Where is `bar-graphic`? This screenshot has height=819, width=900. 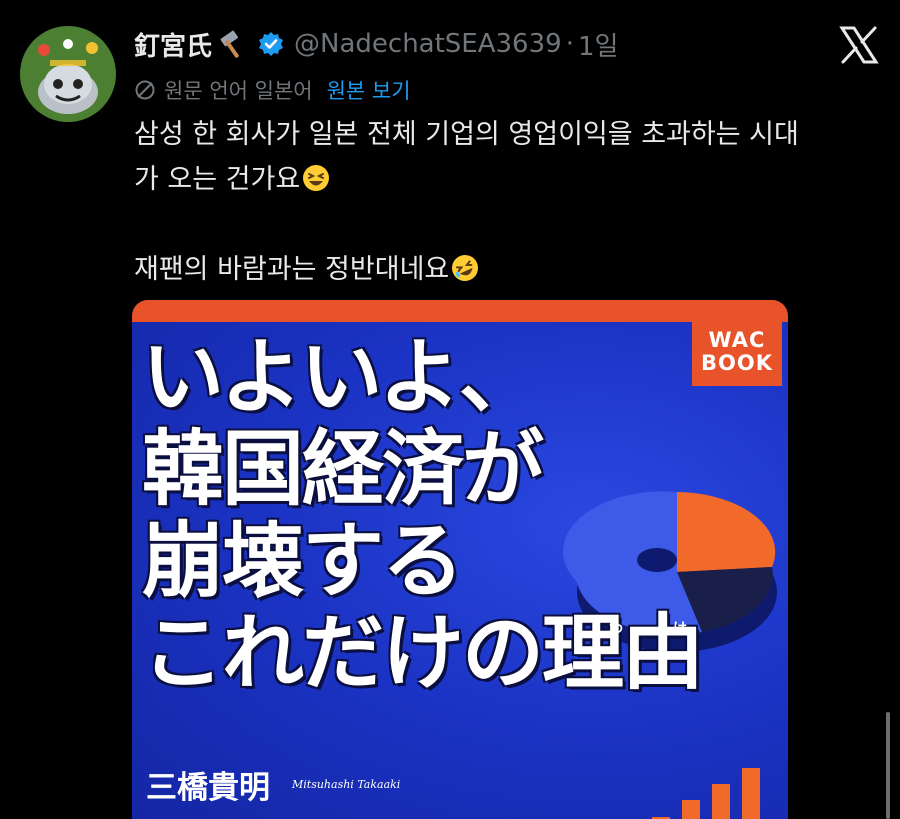
bar-graphic is located at coordinates (706, 793).